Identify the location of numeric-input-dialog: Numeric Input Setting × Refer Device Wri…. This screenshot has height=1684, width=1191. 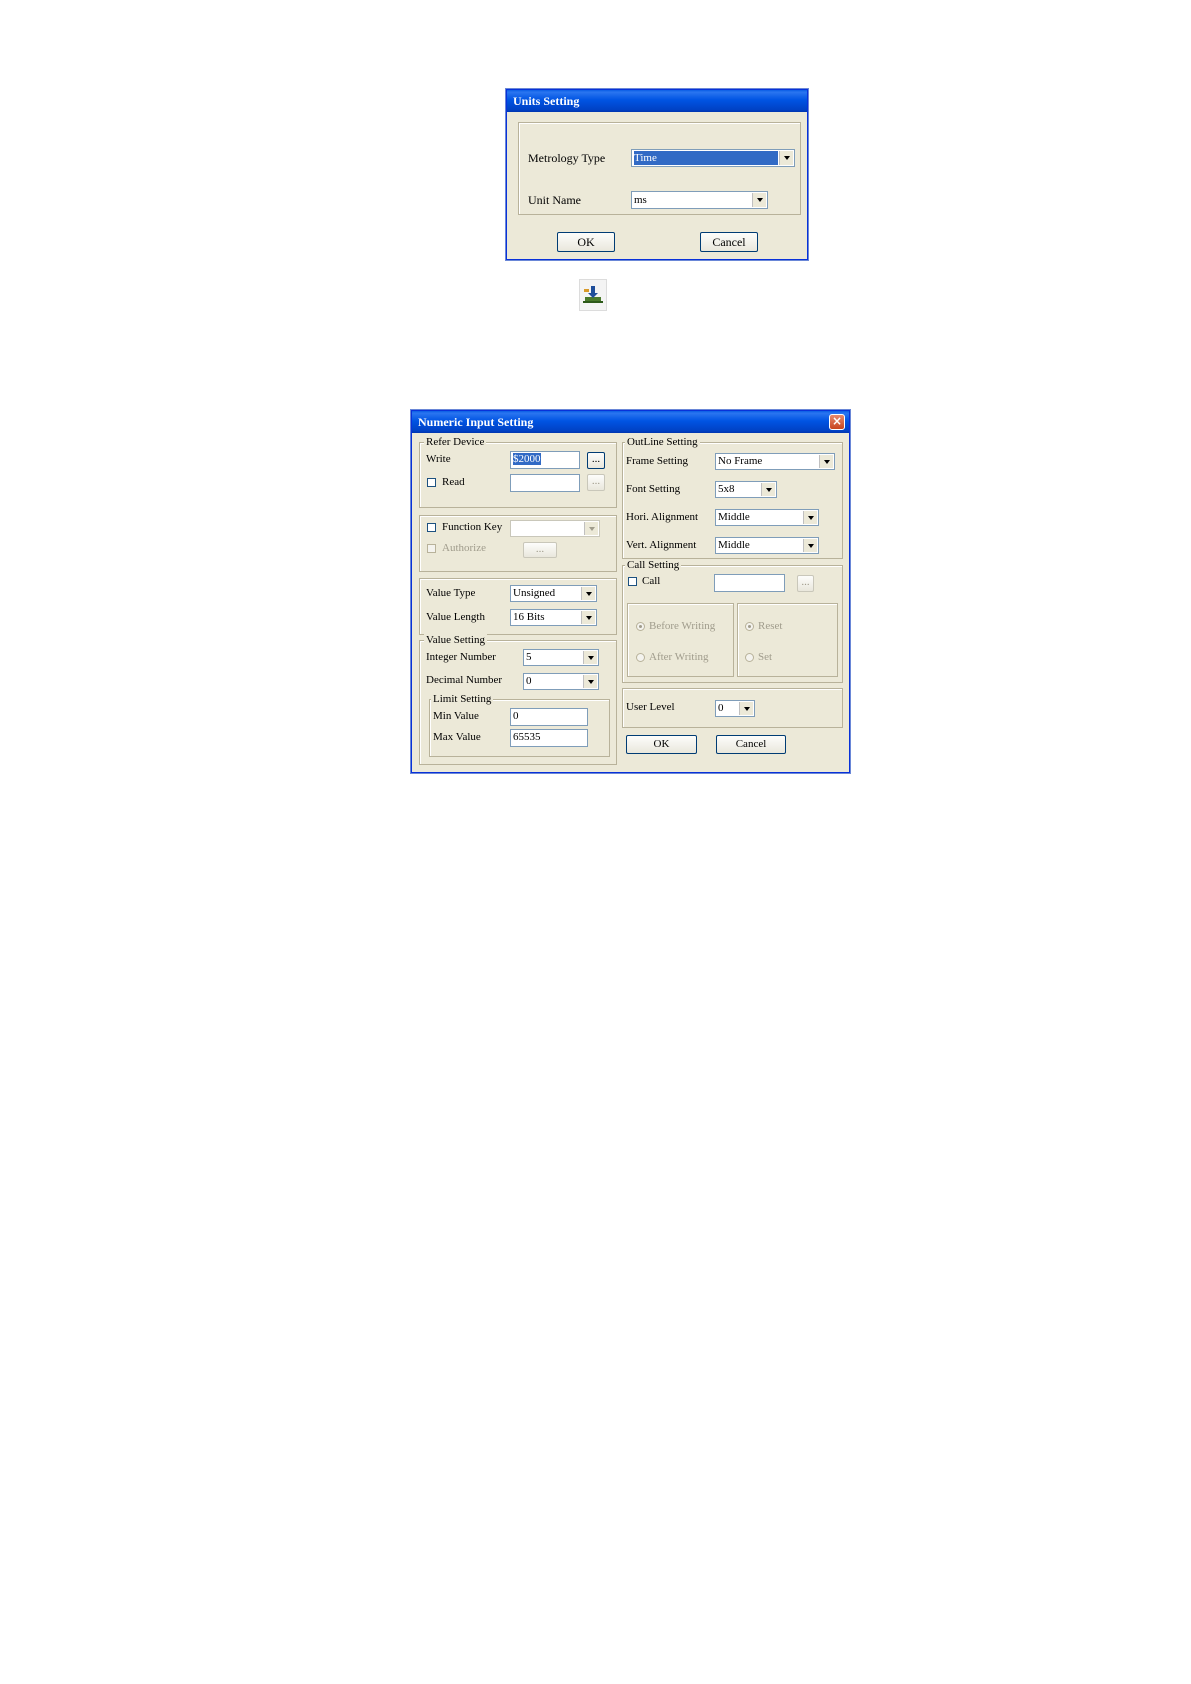
(630, 591).